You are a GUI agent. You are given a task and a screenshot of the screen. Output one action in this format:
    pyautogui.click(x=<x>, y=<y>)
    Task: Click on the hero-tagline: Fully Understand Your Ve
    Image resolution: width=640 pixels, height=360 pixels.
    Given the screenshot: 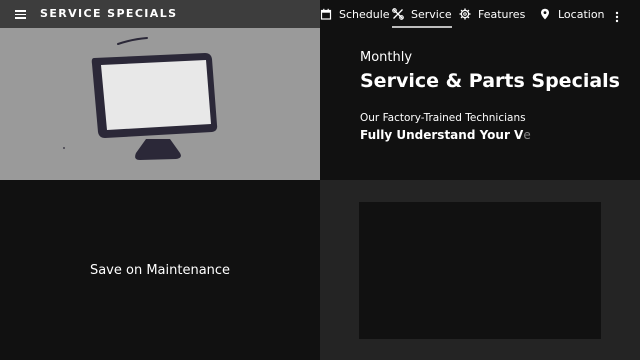 What is the action you would take?
    pyautogui.click(x=445, y=135)
    